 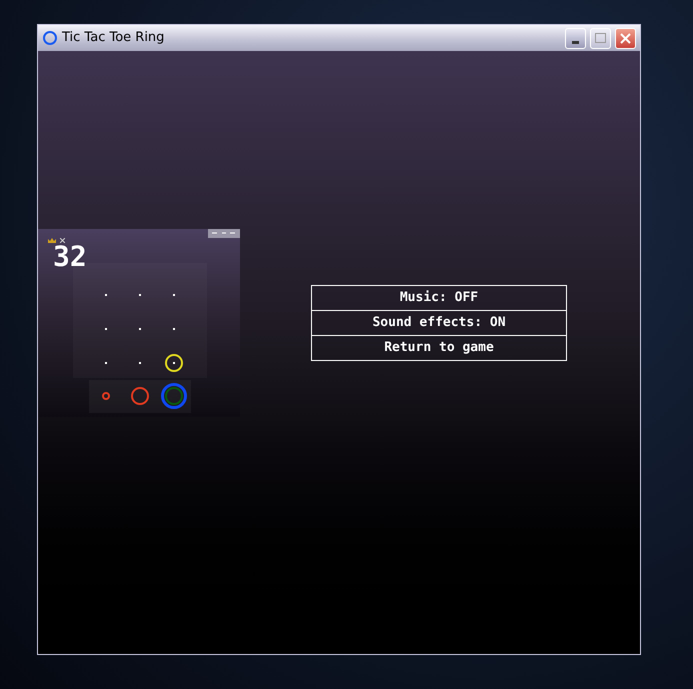 I want to click on minimize-button, so click(x=575, y=38).